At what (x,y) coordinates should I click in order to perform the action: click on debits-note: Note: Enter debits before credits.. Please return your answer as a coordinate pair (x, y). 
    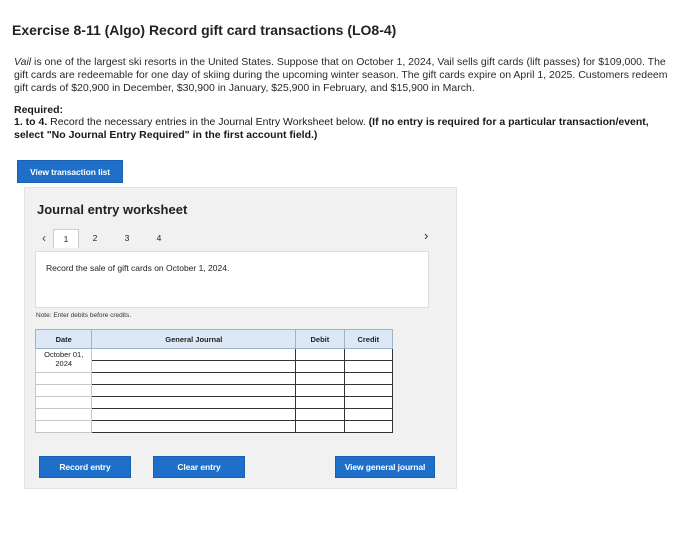
    Looking at the image, I should click on (84, 315).